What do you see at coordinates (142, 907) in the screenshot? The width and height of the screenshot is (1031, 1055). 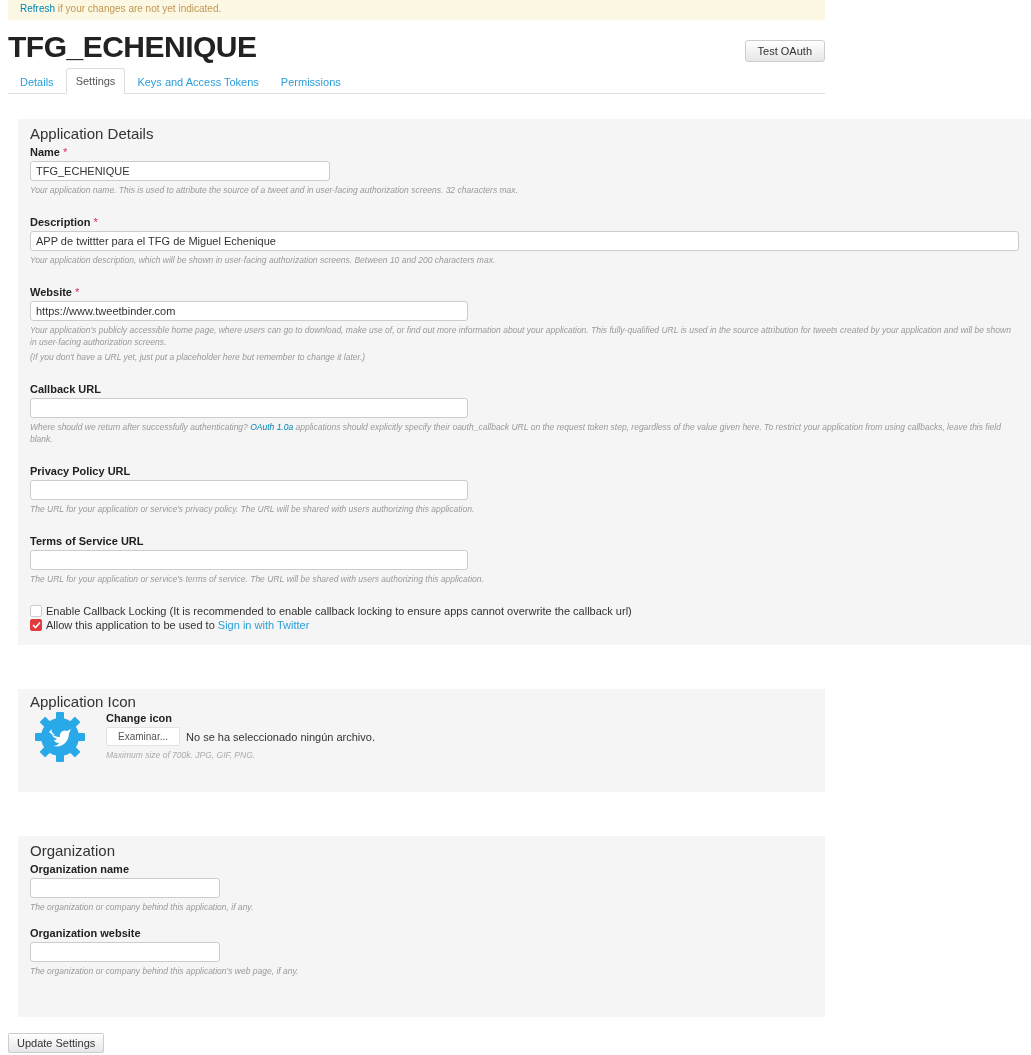 I see `help-text: The organization or company behind this application, if any.` at bounding box center [142, 907].